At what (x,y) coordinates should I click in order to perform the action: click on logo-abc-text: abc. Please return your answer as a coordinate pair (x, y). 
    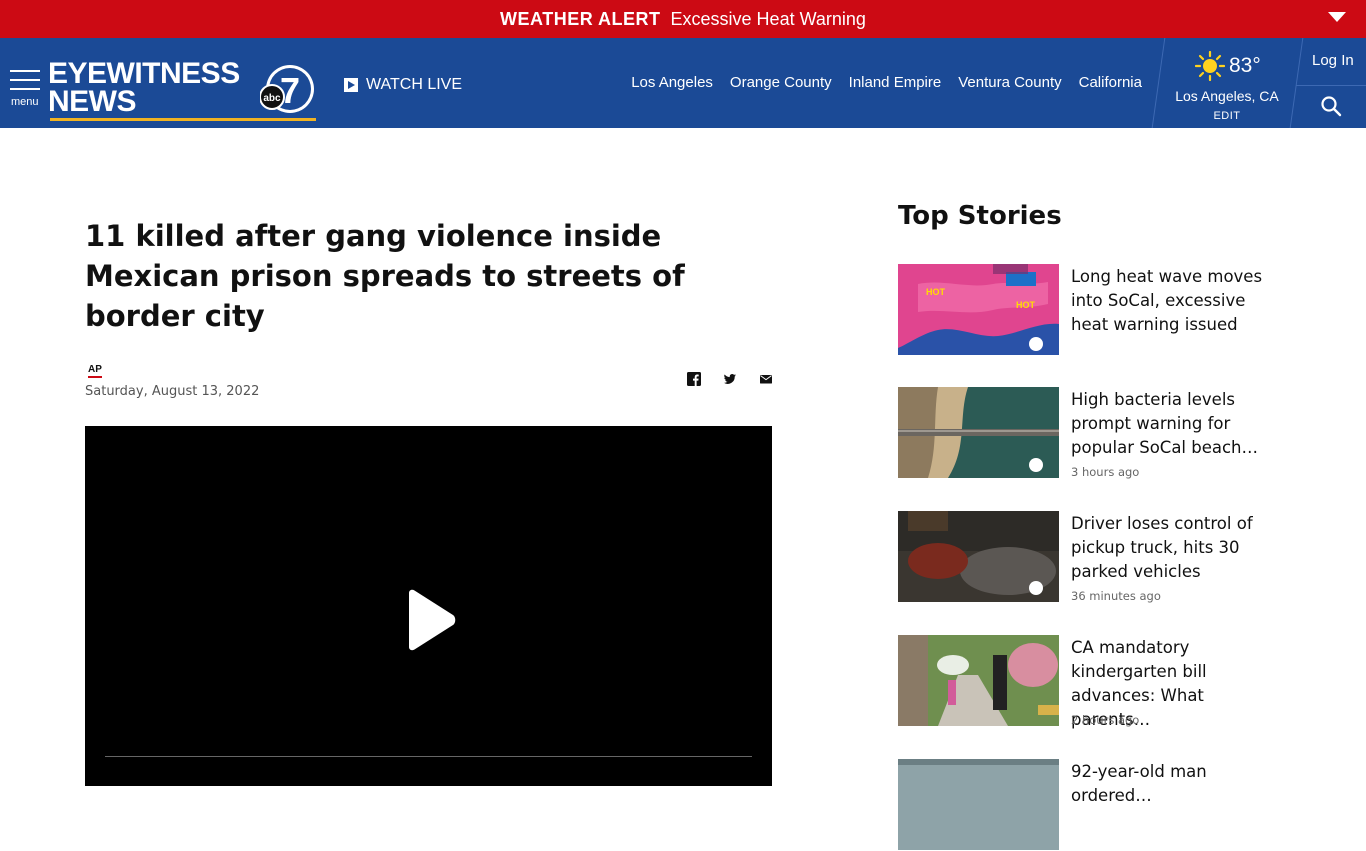
    Looking at the image, I should click on (272, 98).